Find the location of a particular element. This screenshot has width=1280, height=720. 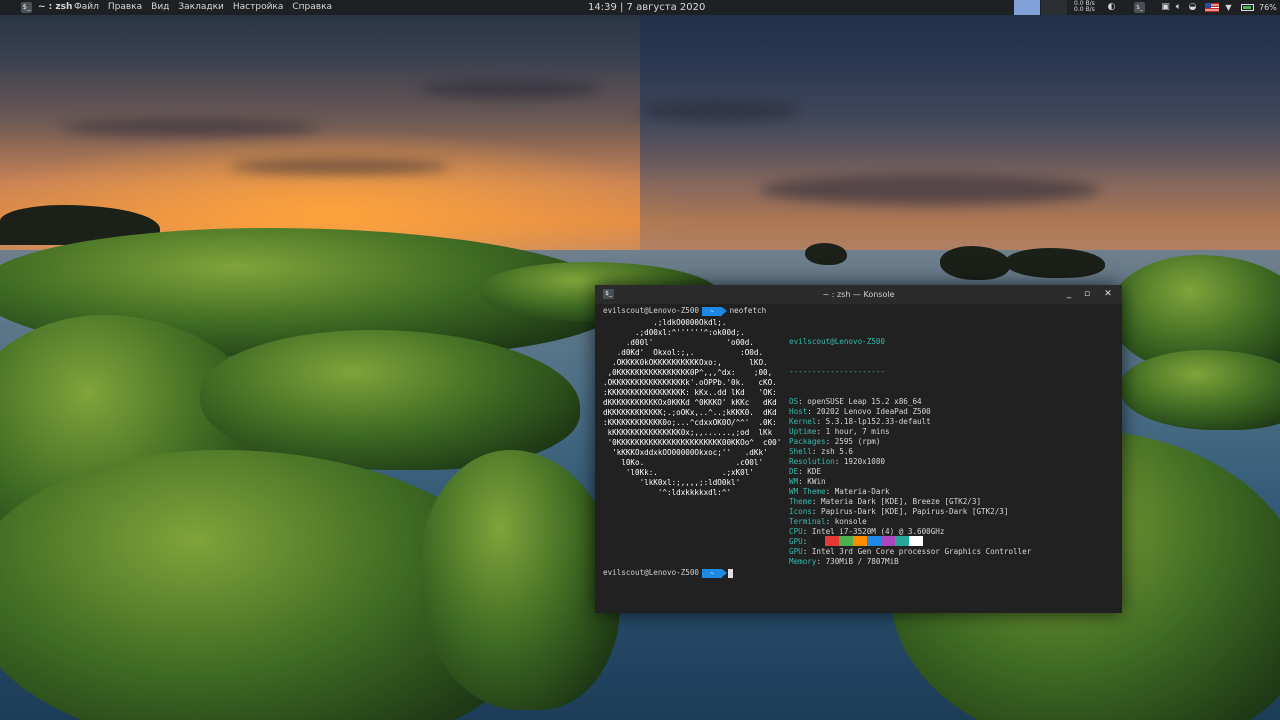

minimize-button: _ is located at coordinates (1069, 294).